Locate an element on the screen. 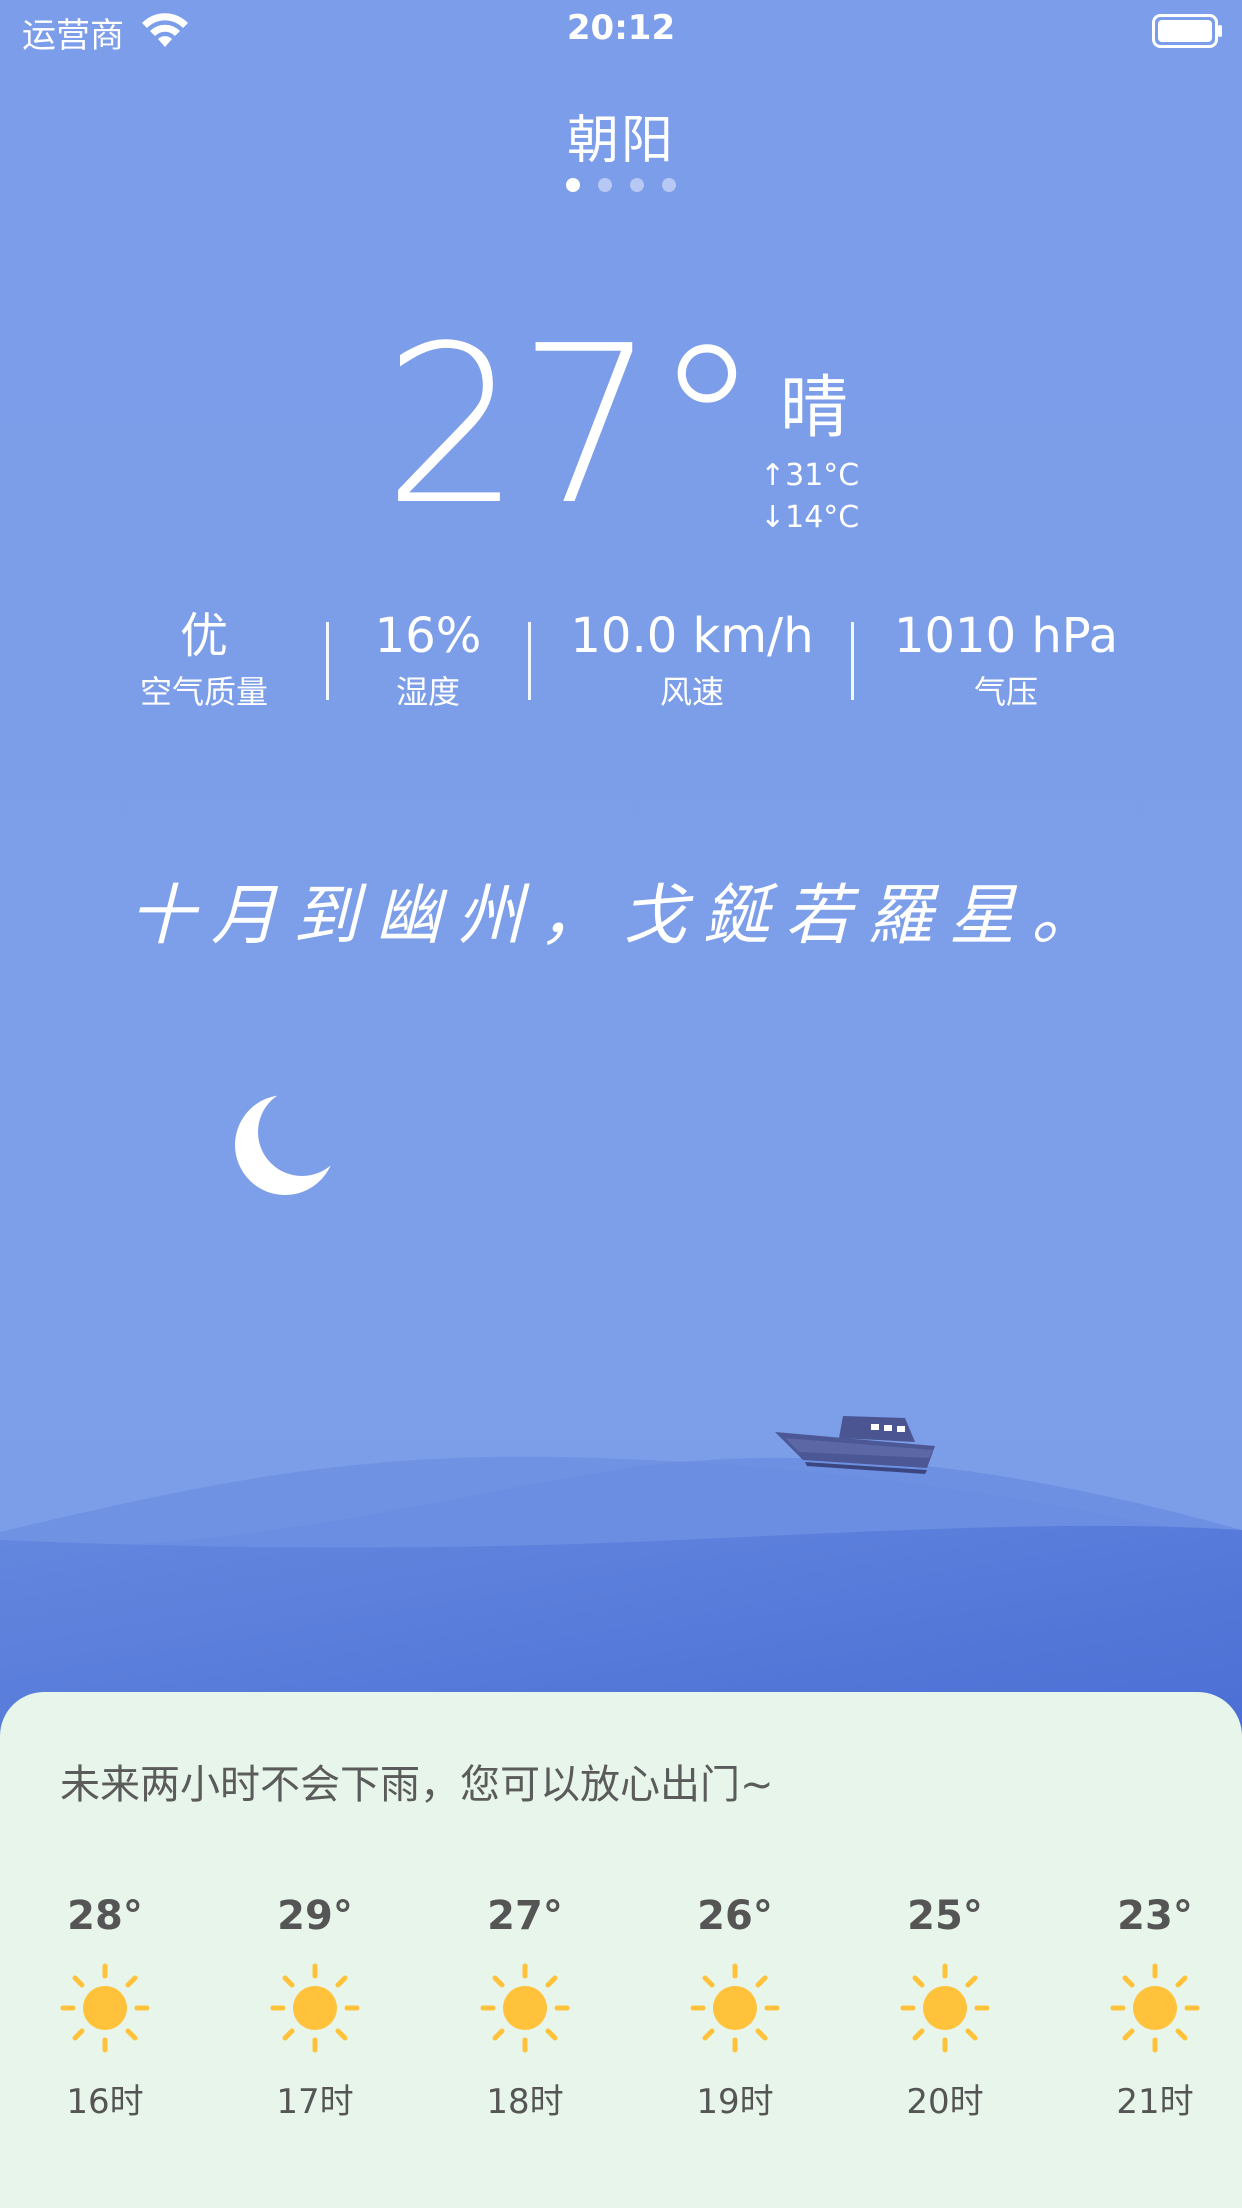  stat-pressure: 1010 hPa 气压 is located at coordinates (1006, 660).